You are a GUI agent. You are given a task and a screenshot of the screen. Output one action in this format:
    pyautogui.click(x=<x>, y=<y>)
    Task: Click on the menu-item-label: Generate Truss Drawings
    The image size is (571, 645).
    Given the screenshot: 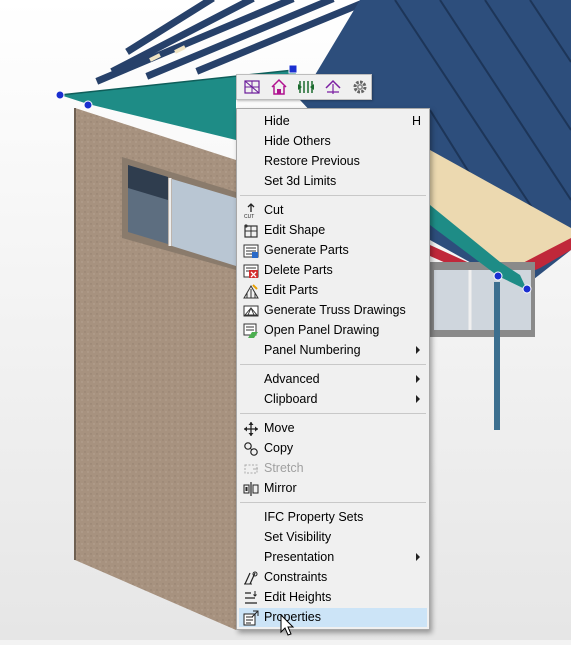 What is the action you would take?
    pyautogui.click(x=335, y=310)
    